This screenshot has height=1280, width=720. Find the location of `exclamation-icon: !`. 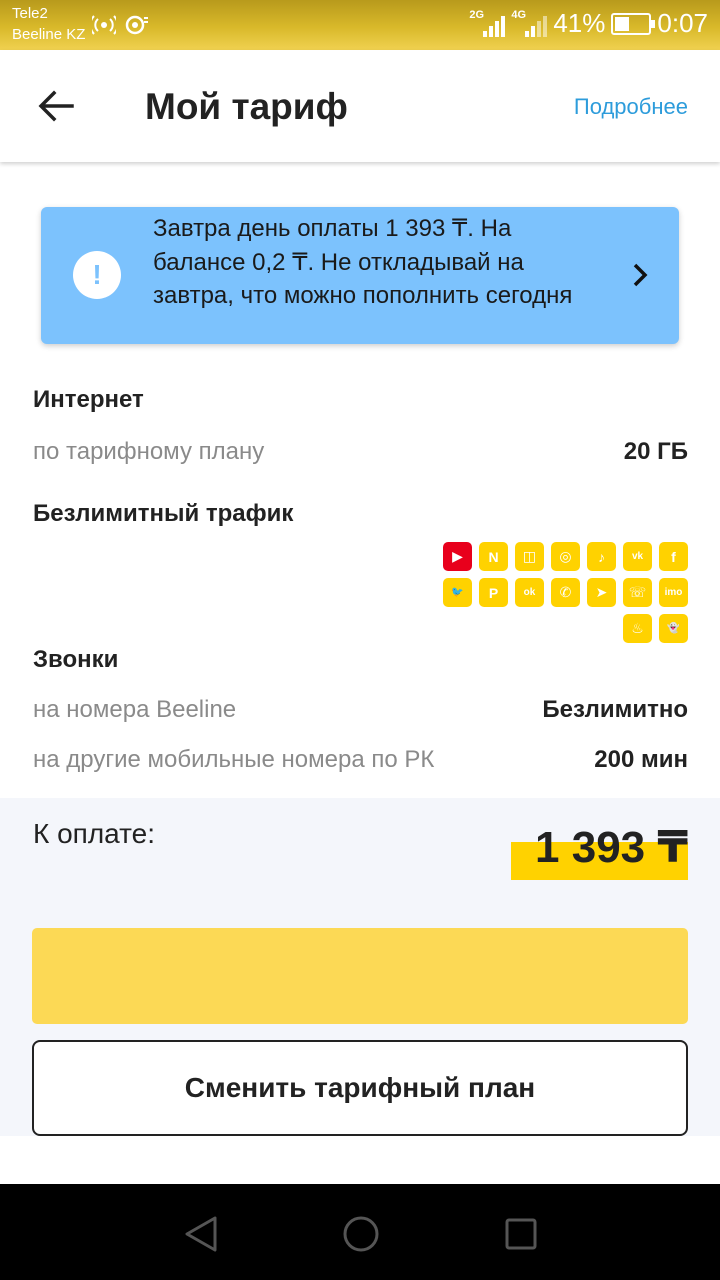

exclamation-icon: ! is located at coordinates (97, 275).